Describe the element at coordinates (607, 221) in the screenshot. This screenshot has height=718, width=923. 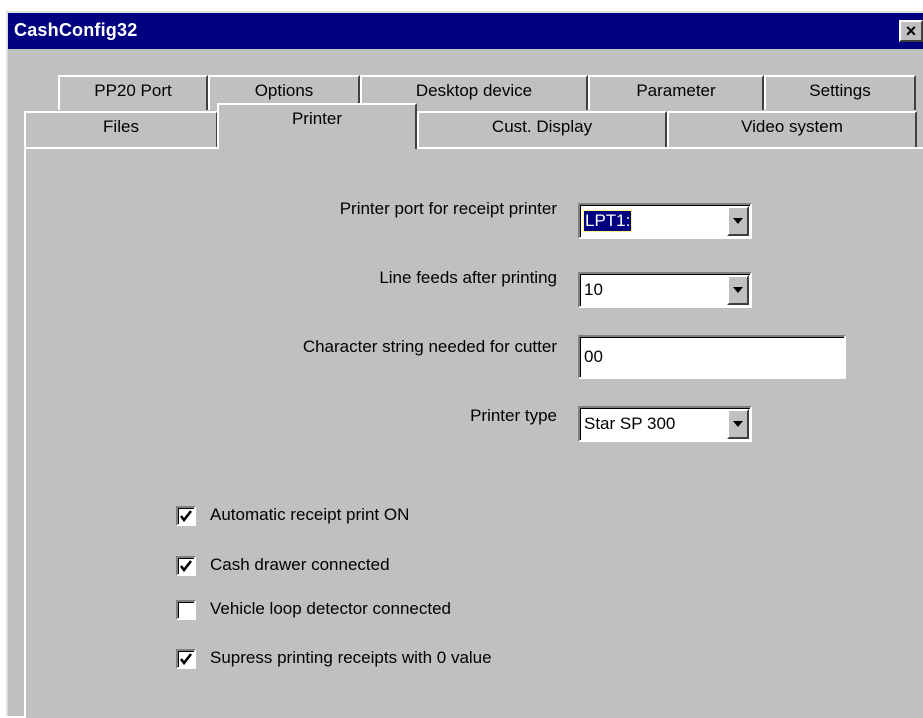
I see `printer-port-value: LPT1:` at that location.